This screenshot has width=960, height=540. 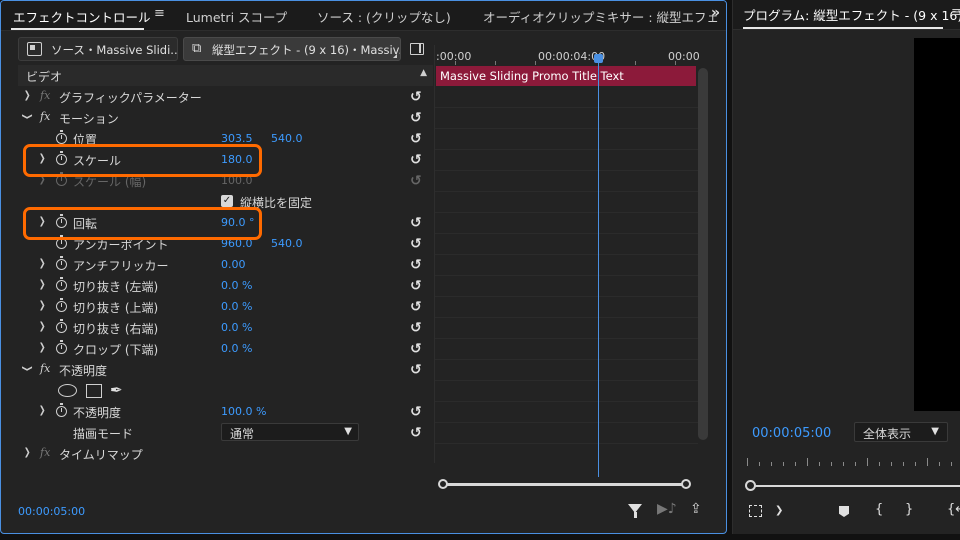 I want to click on crop-left-row: ❯ 切り抜き (左端) 0.0 % ↺, so click(x=225, y=285).